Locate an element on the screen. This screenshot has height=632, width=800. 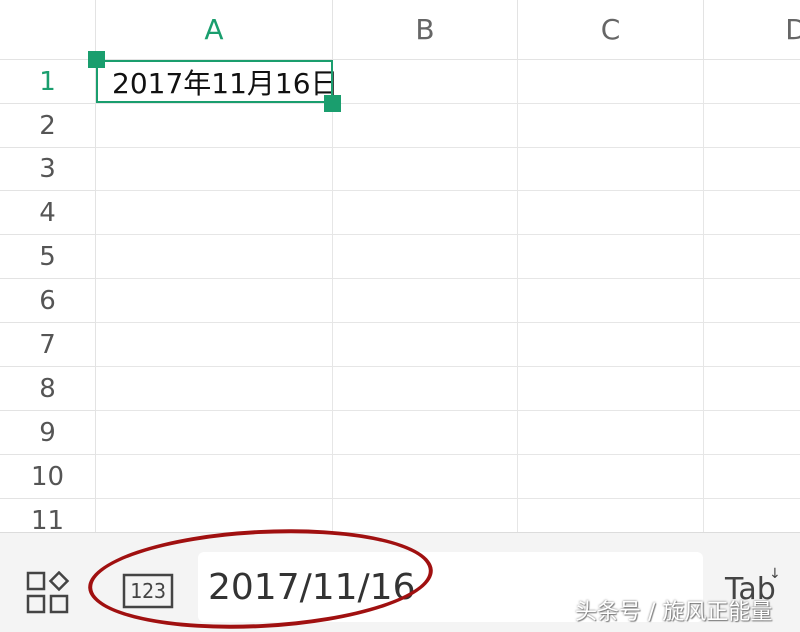
numeric-keyboard-label: 123 is located at coordinates (148, 591).